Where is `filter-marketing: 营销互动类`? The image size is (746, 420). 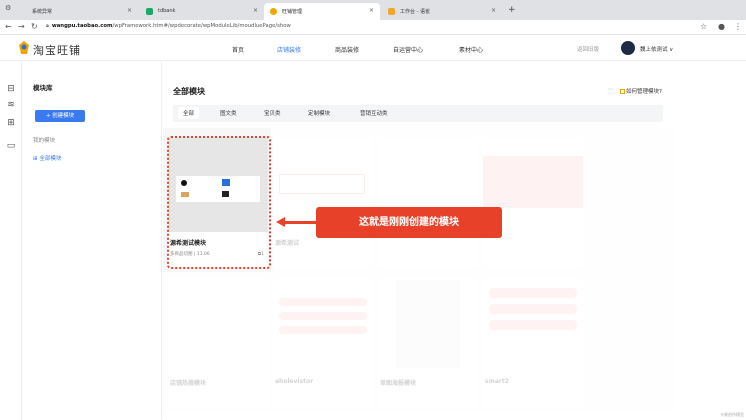
filter-marketing: 营销互动类 is located at coordinates (374, 113).